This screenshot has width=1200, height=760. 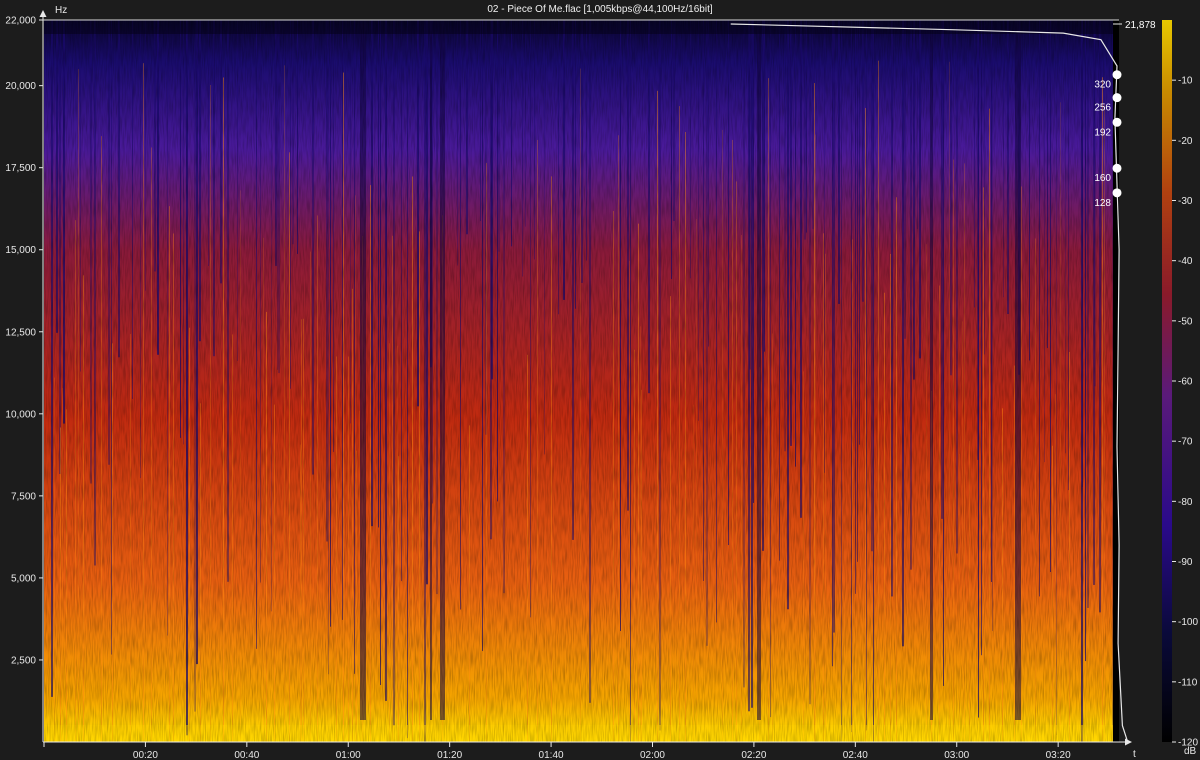 What do you see at coordinates (23, 578) in the screenshot?
I see `y-tick-label: 5,000` at bounding box center [23, 578].